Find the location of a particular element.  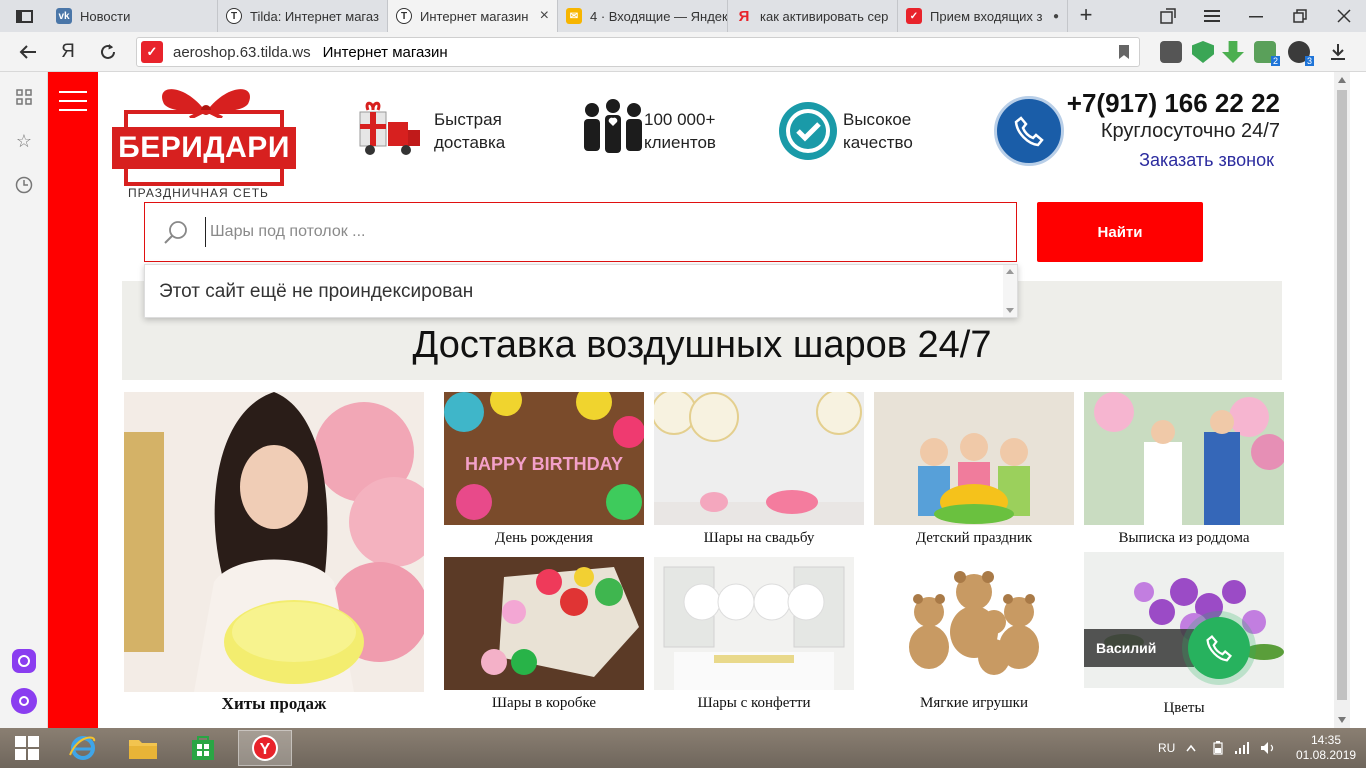

hits-caption: Хиты продаж is located at coordinates (274, 704).